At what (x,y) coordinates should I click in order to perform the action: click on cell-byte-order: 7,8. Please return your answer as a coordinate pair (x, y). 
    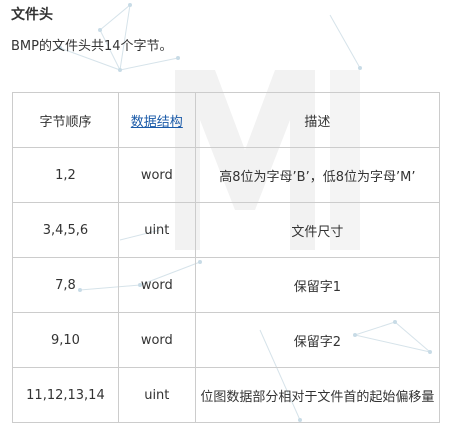
    Looking at the image, I should click on (65, 285).